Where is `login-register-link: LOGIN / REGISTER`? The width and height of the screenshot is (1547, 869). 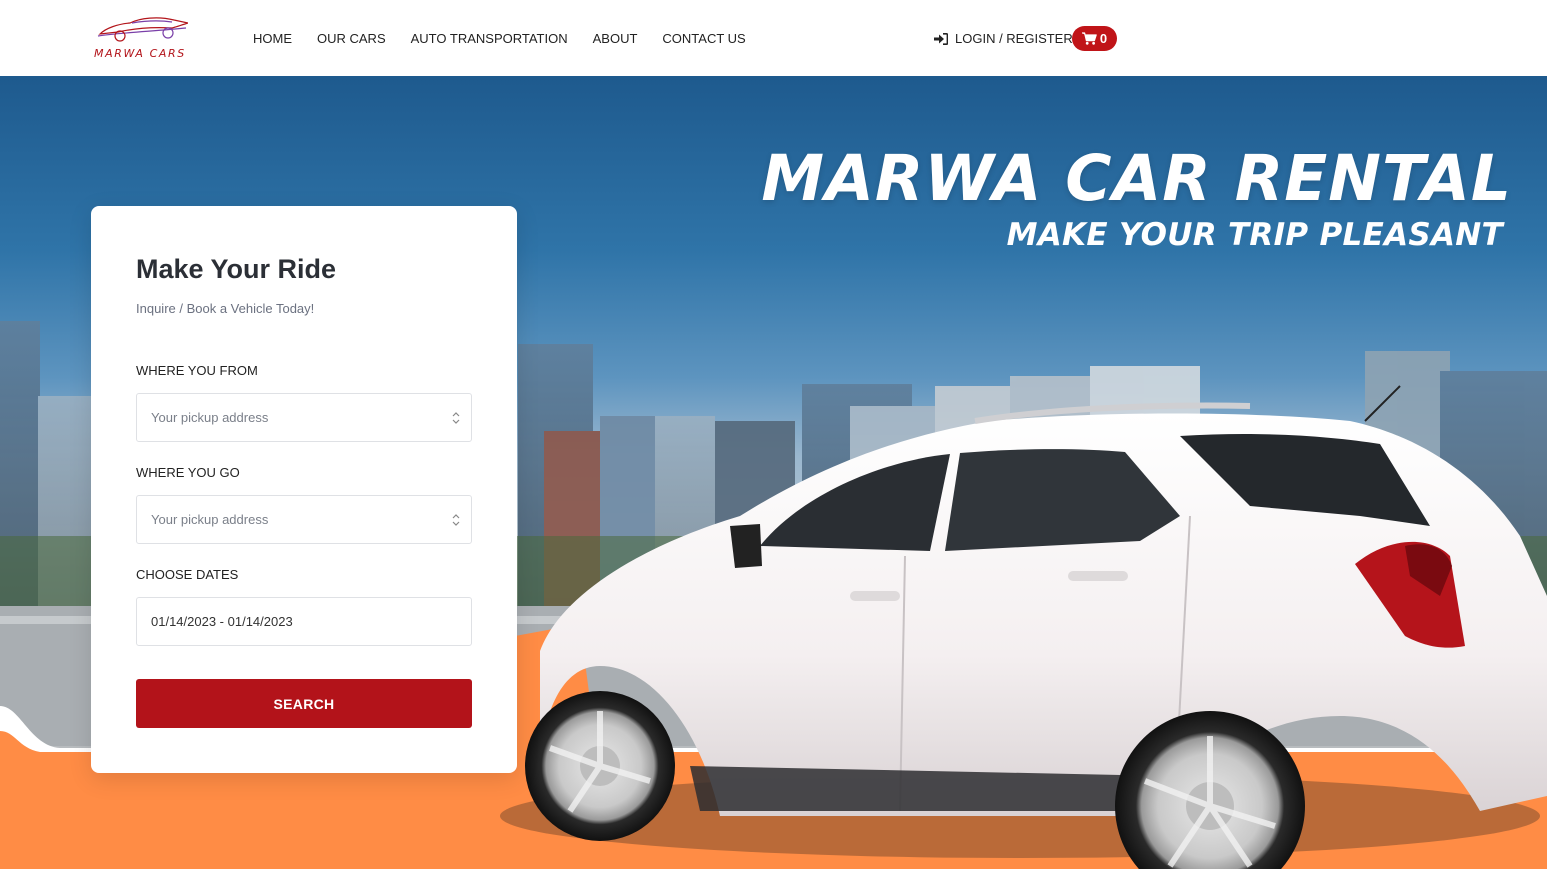 login-register-link: LOGIN / REGISTER is located at coordinates (1003, 39).